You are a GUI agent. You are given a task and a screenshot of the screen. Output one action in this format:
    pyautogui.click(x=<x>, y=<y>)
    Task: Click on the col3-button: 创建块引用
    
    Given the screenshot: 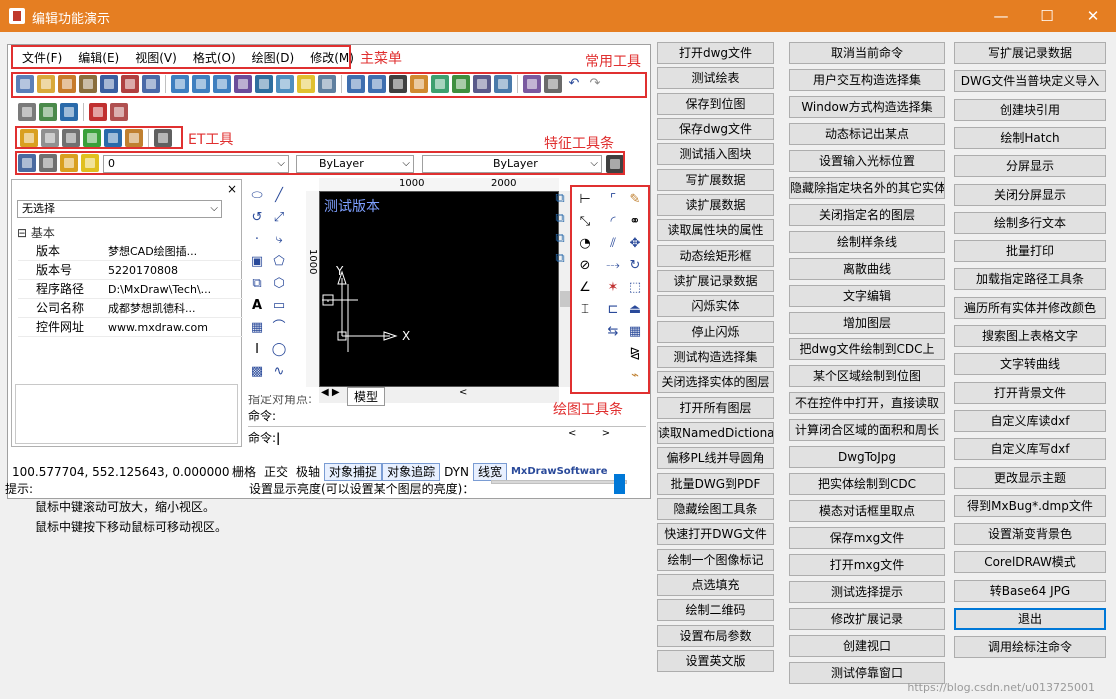 What is the action you would take?
    pyautogui.click(x=1030, y=110)
    